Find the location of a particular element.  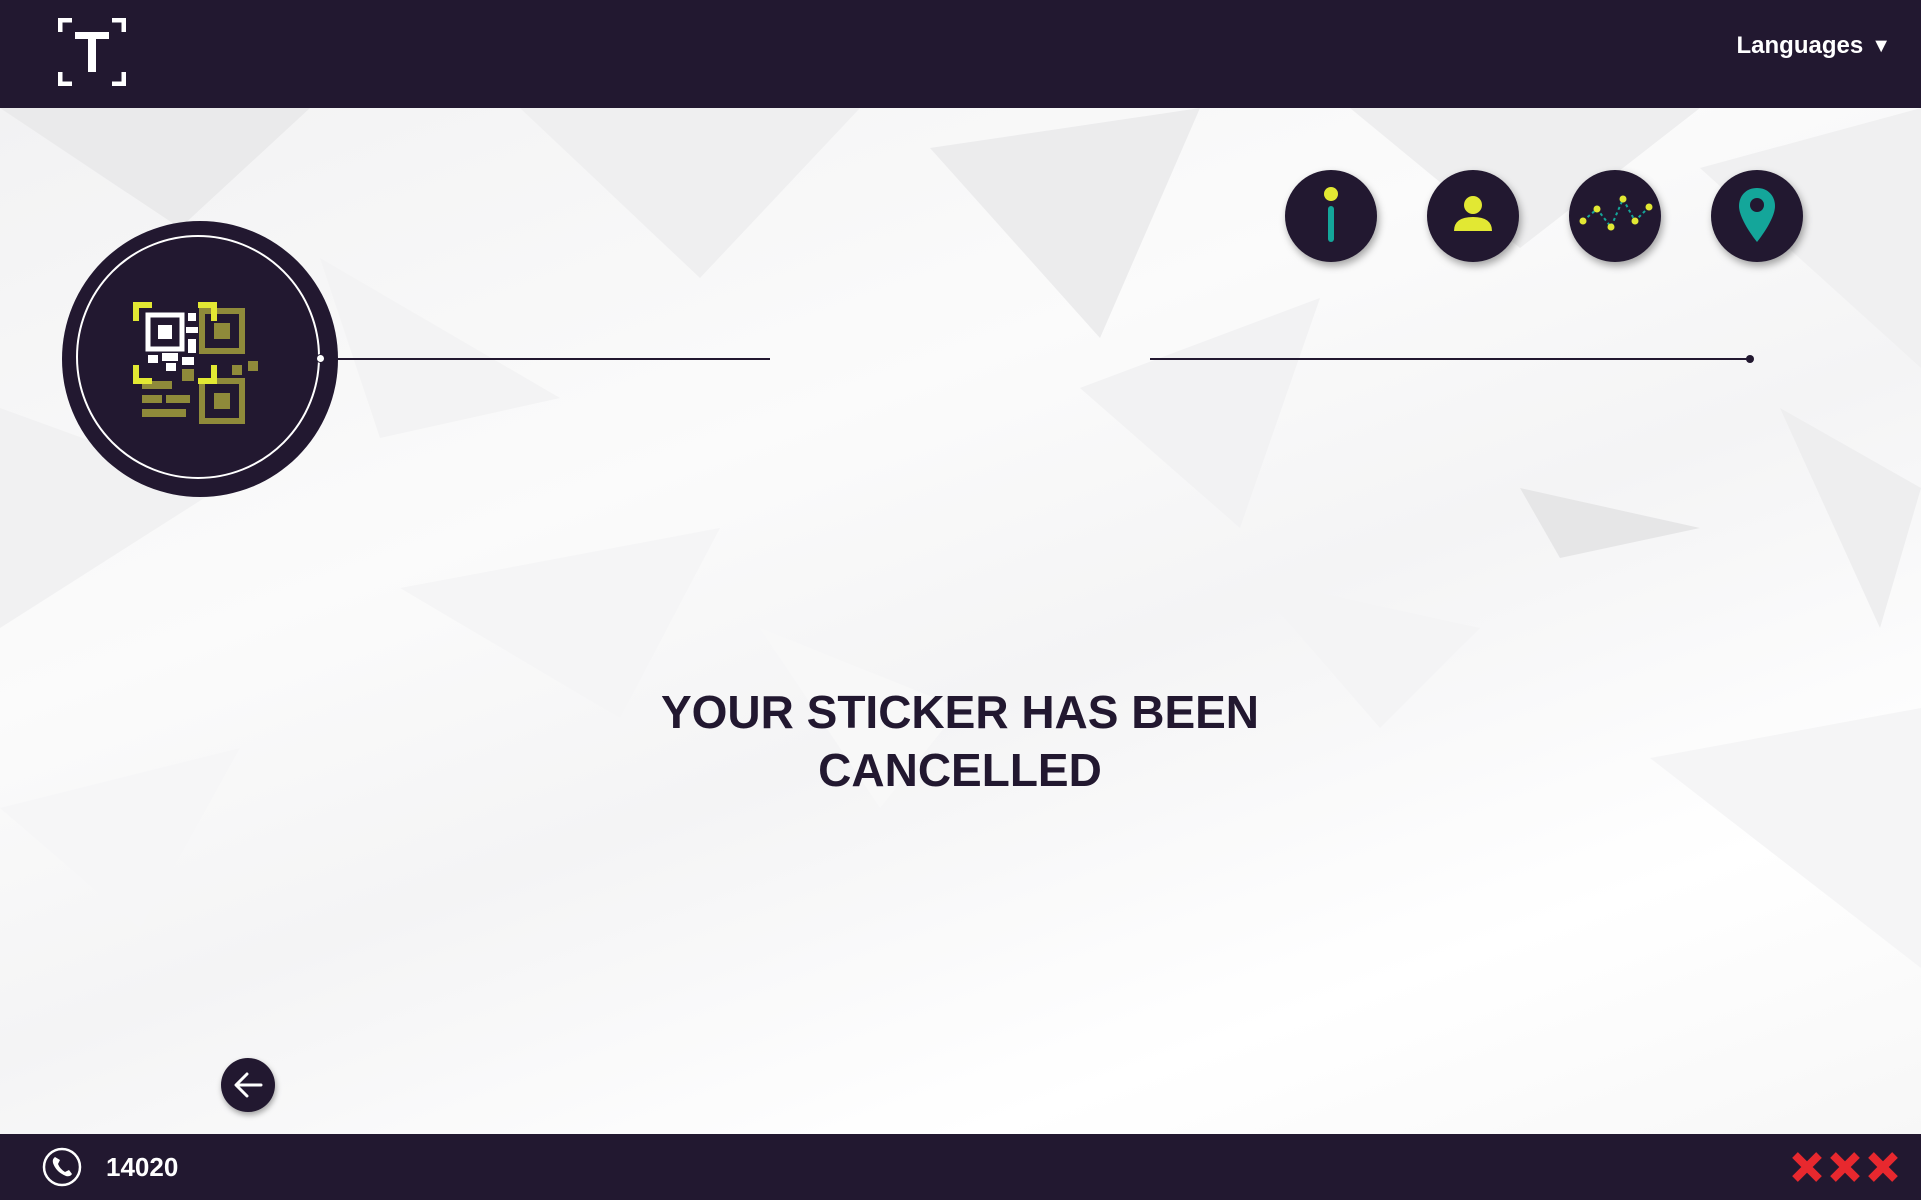

languages-label: Languages is located at coordinates (1800, 45).